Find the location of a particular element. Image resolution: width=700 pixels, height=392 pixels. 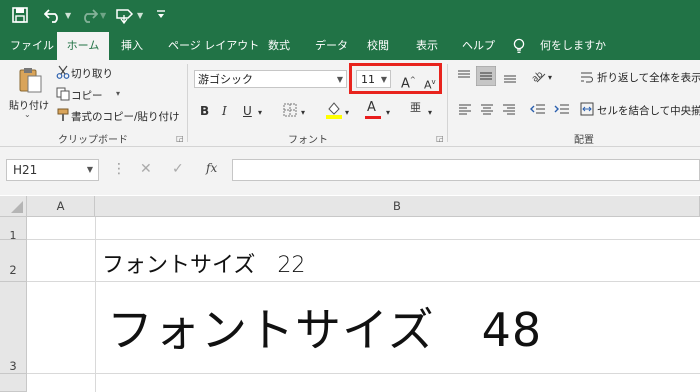

name-box: H21 ▼ is located at coordinates (52, 170).